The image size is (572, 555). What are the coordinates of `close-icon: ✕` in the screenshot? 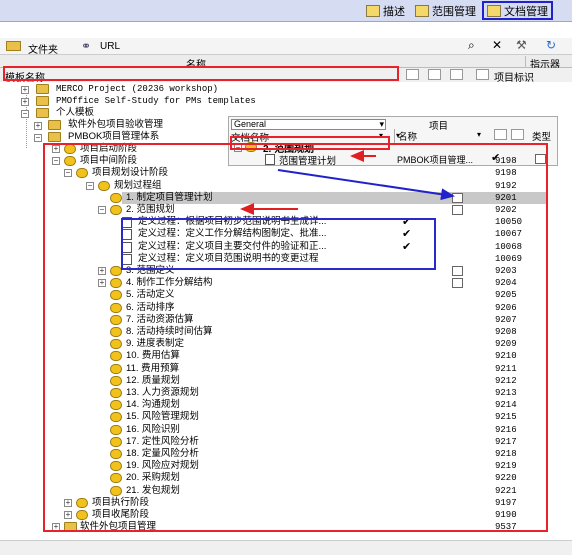 It's located at (497, 45).